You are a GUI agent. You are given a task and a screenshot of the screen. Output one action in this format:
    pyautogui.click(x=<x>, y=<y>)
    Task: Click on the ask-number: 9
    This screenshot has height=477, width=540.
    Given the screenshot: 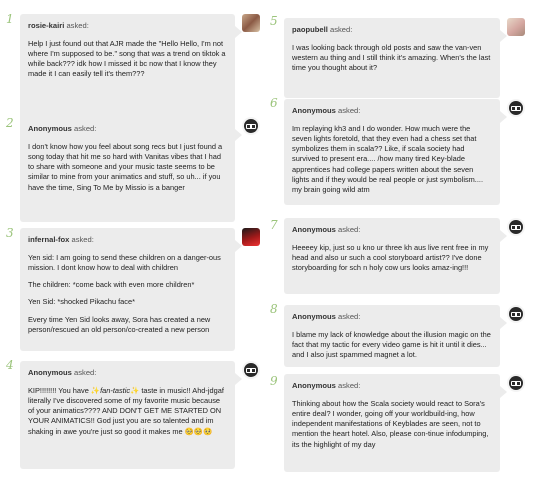 What is the action you would take?
    pyautogui.click(x=274, y=381)
    